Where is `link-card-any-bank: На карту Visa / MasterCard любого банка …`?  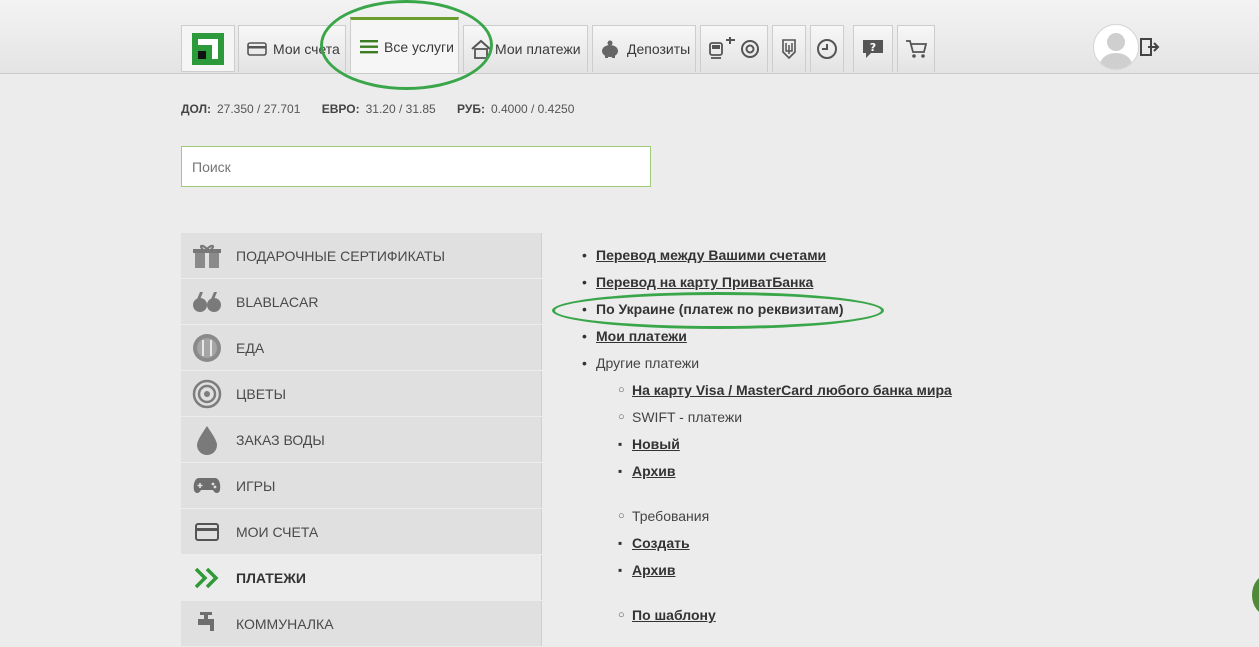 link-card-any-bank: На карту Visa / MasterCard любого банка … is located at coordinates (792, 390).